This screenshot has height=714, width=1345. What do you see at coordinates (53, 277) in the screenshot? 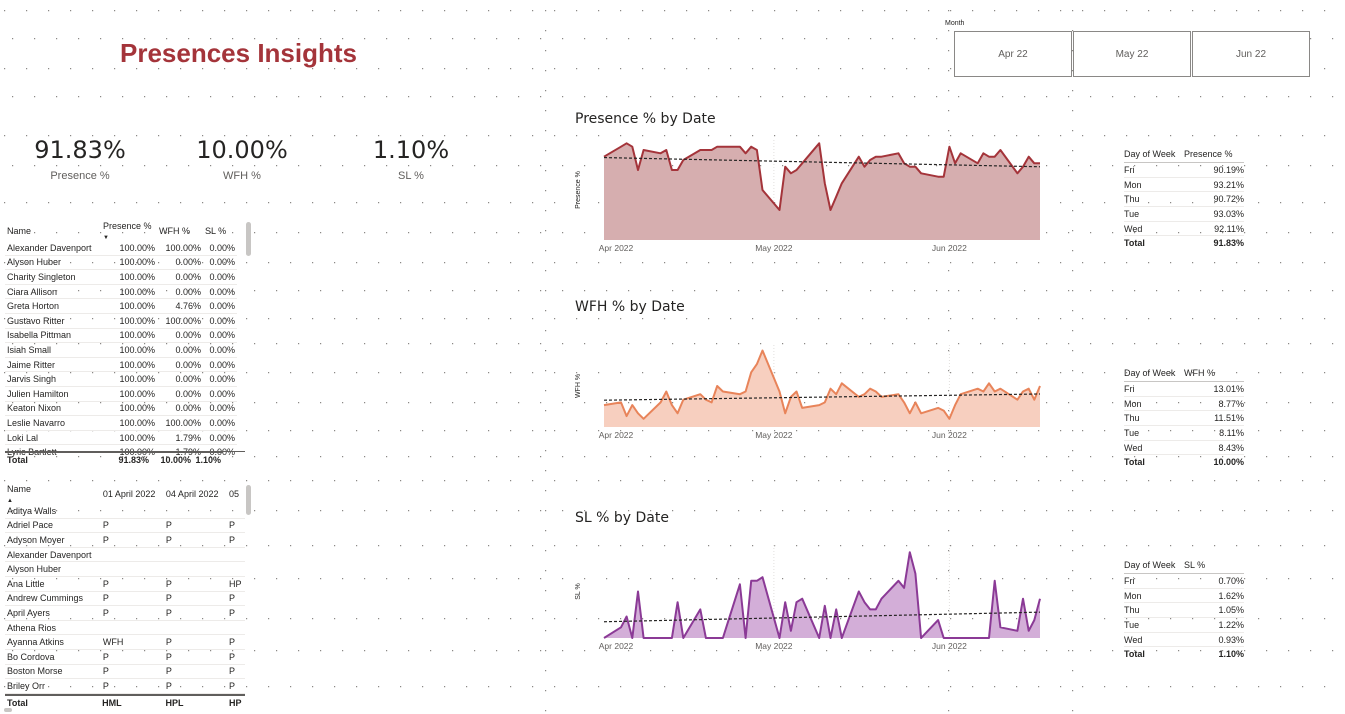
I see `employee-cell: Charity Singleton` at bounding box center [53, 277].